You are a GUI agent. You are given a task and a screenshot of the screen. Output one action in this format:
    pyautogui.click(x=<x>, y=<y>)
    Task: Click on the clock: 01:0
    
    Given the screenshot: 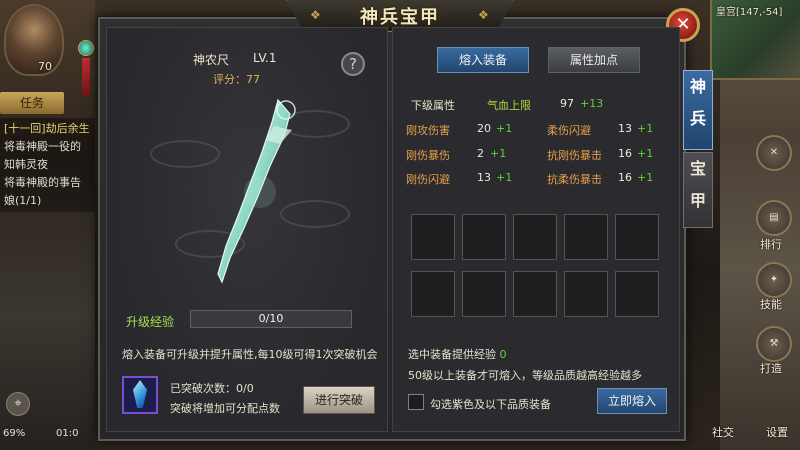 What is the action you would take?
    pyautogui.click(x=67, y=433)
    